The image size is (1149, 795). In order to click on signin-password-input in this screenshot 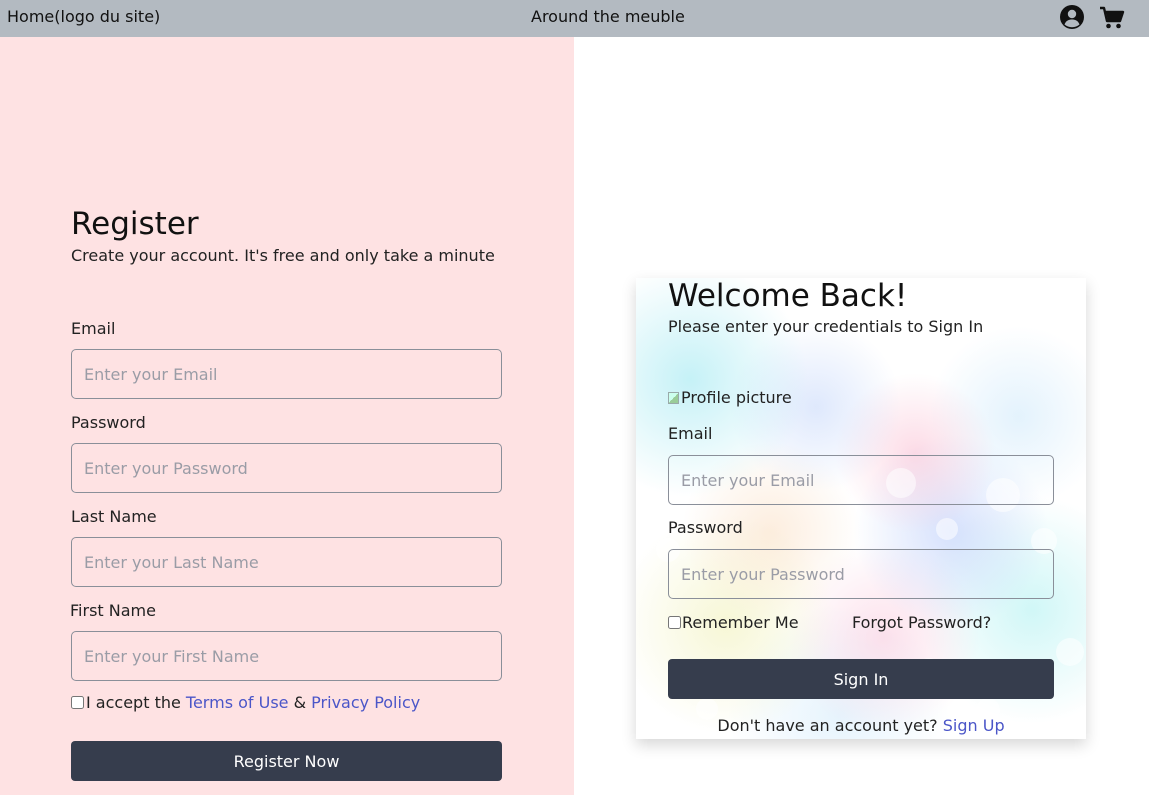, I will do `click(861, 574)`.